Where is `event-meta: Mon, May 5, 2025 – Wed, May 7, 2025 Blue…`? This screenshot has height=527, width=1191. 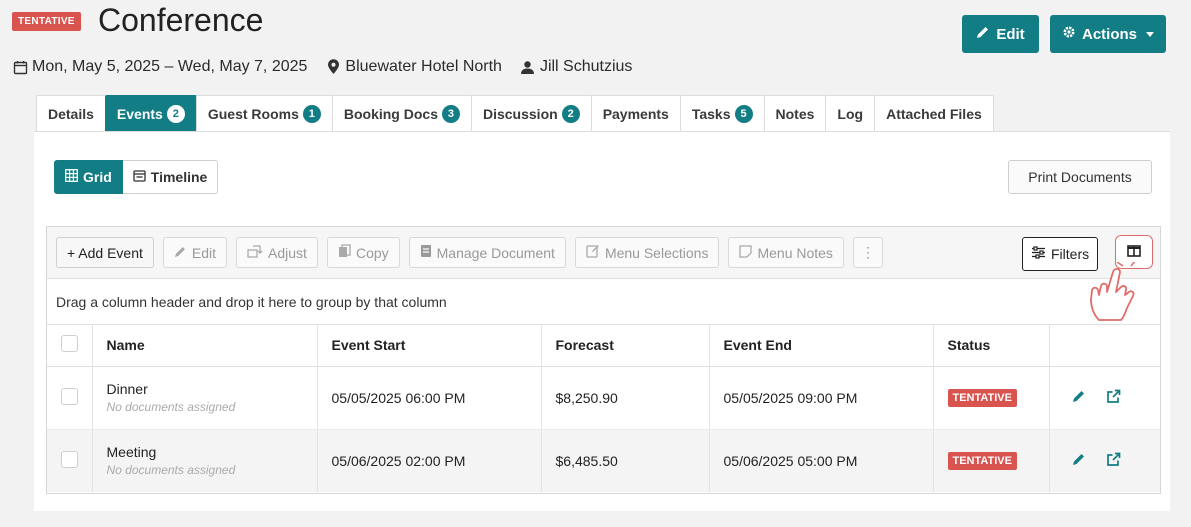
event-meta: Mon, May 5, 2025 – Wed, May 7, 2025 Blue… is located at coordinates (322, 67).